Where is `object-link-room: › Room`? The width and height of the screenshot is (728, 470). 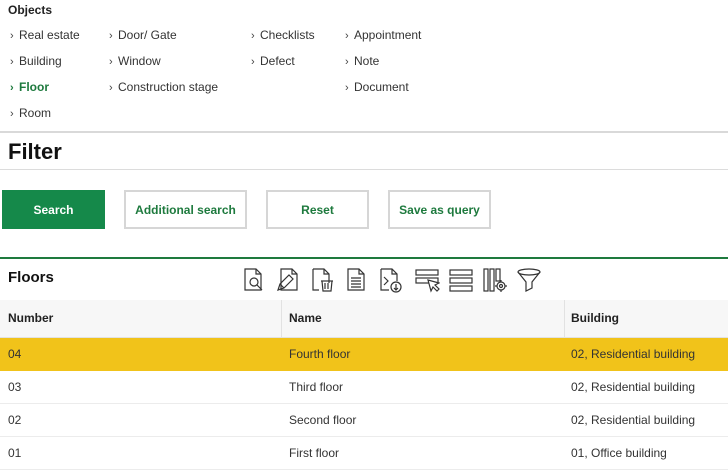
object-link-room: › Room is located at coordinates (45, 119).